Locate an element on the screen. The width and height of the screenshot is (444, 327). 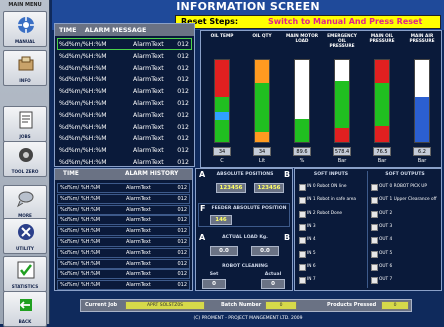
menu-button-info: INFO is located at coordinates (25, 68).